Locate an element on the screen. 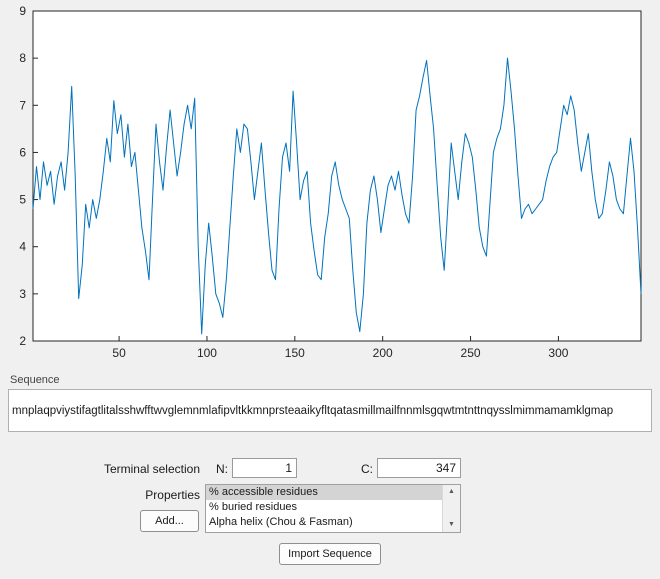 Image resolution: width=660 pixels, height=579 pixels. svg-text: 7 is located at coordinates (22, 105).